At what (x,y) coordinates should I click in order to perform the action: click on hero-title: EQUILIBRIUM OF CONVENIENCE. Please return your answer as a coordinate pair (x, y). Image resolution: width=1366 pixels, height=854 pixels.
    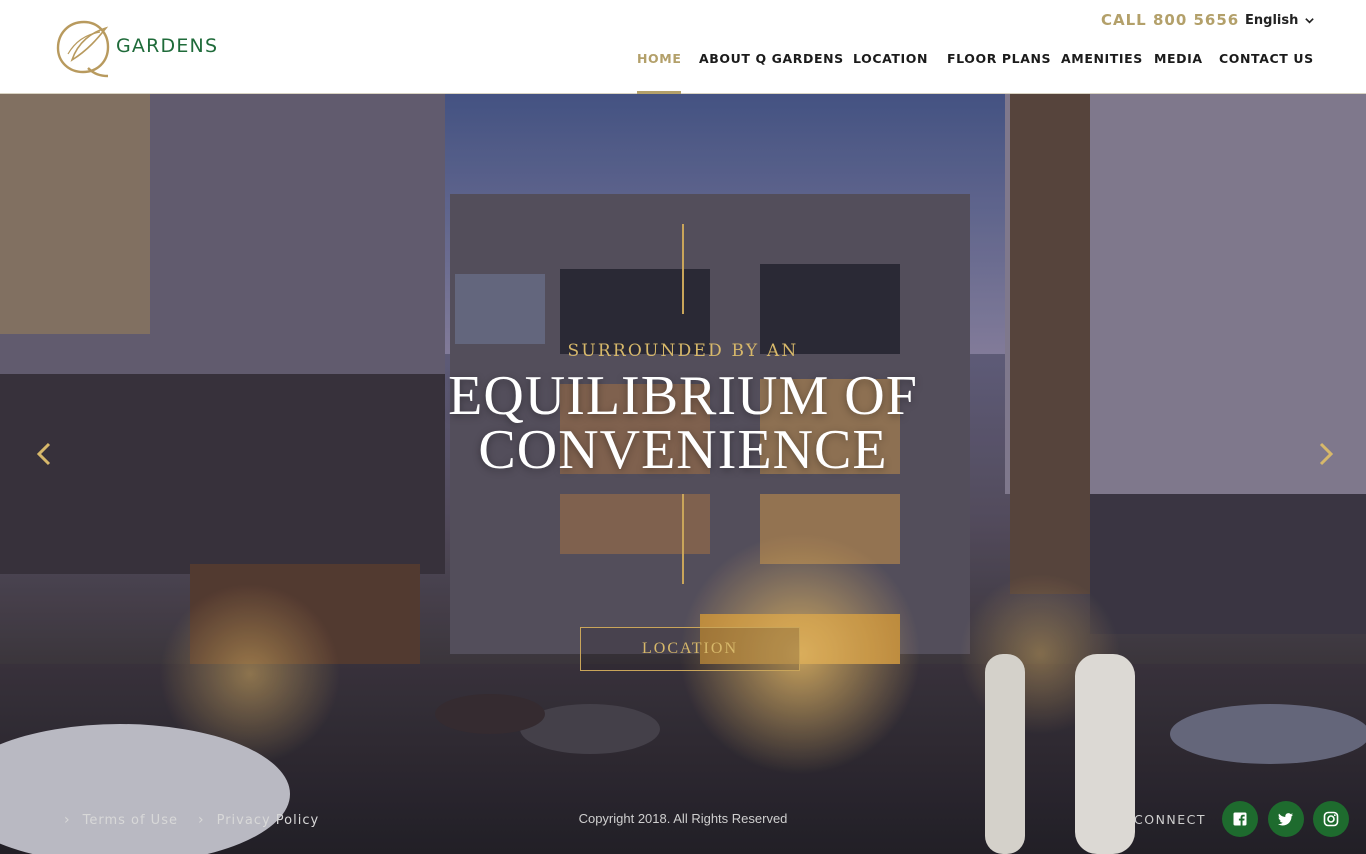
    Looking at the image, I should click on (683, 423).